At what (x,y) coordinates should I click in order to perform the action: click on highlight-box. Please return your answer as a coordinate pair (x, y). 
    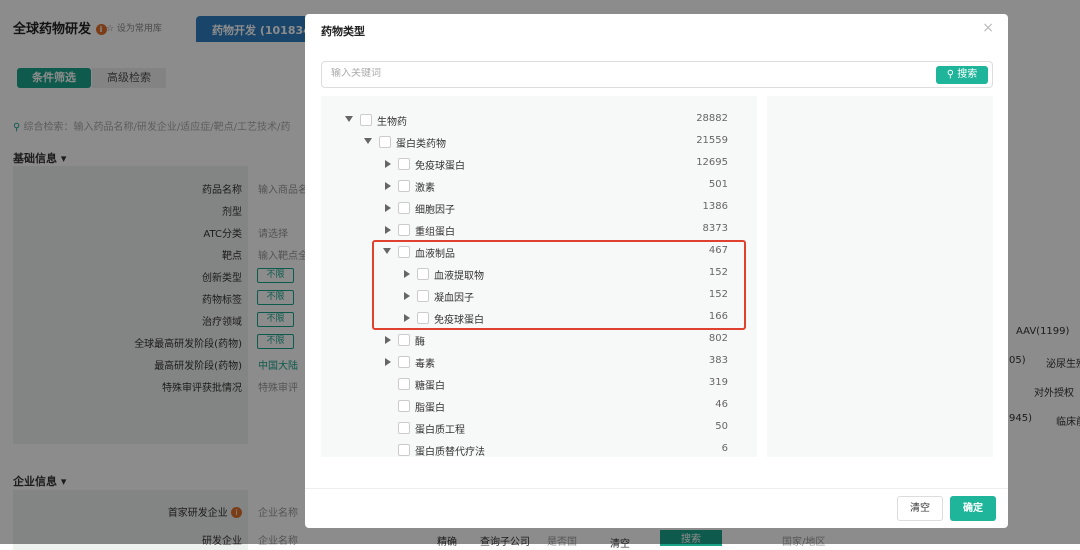
    Looking at the image, I should click on (559, 285).